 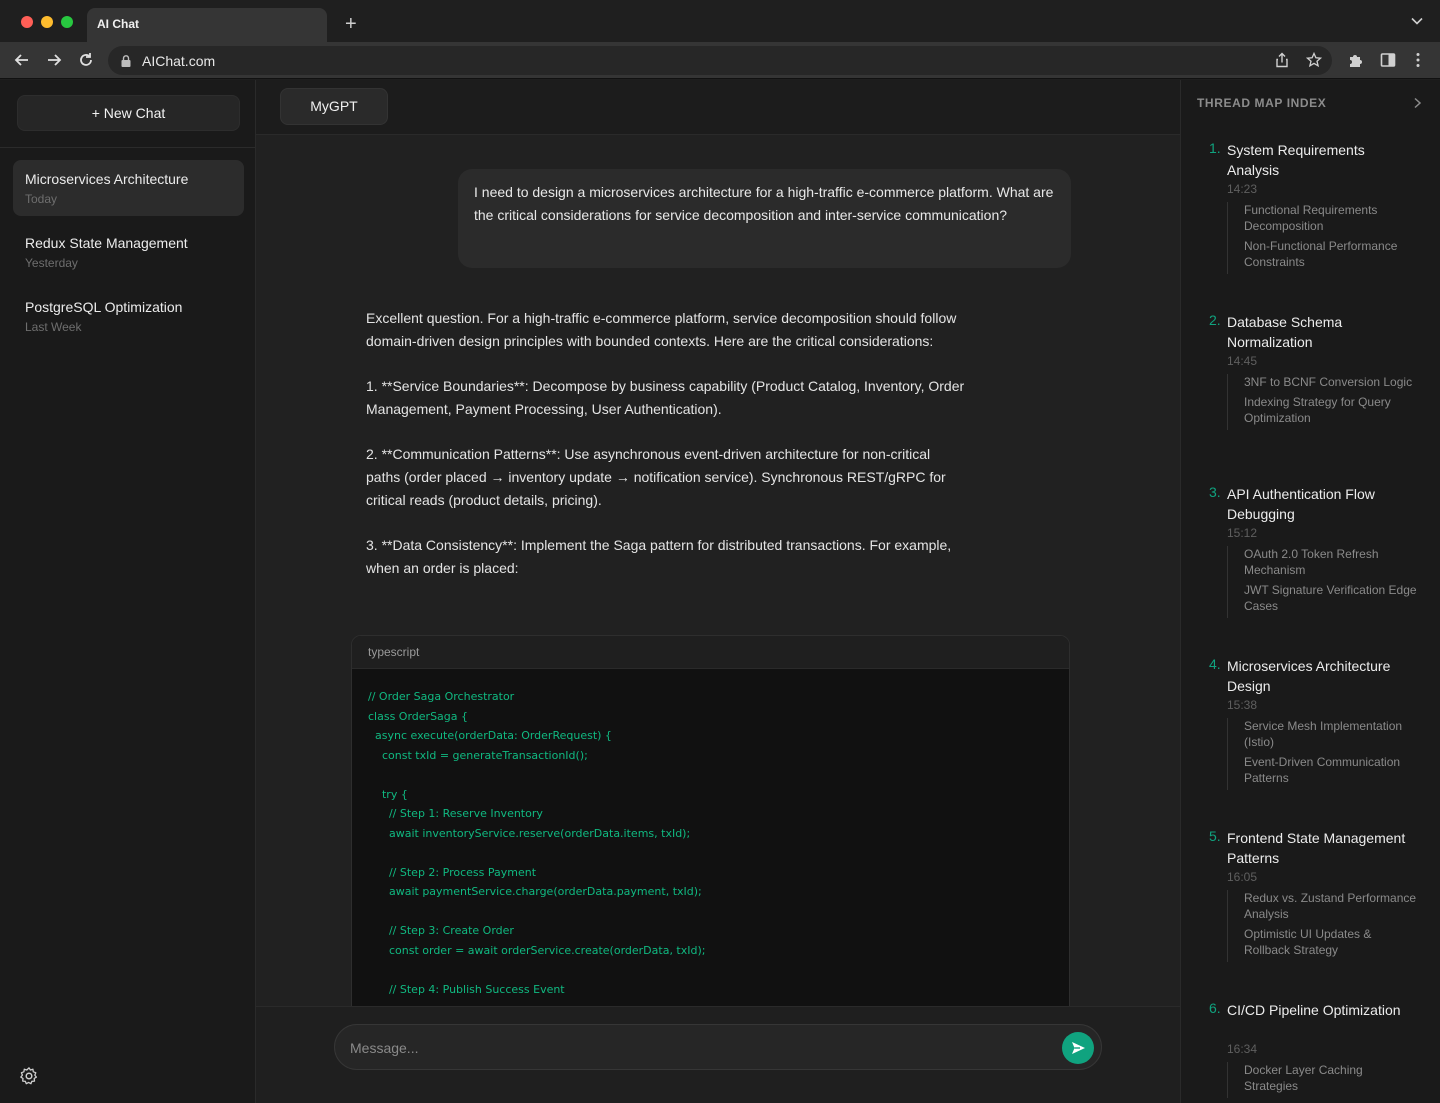 I want to click on share-icon, so click(x=1282, y=60).